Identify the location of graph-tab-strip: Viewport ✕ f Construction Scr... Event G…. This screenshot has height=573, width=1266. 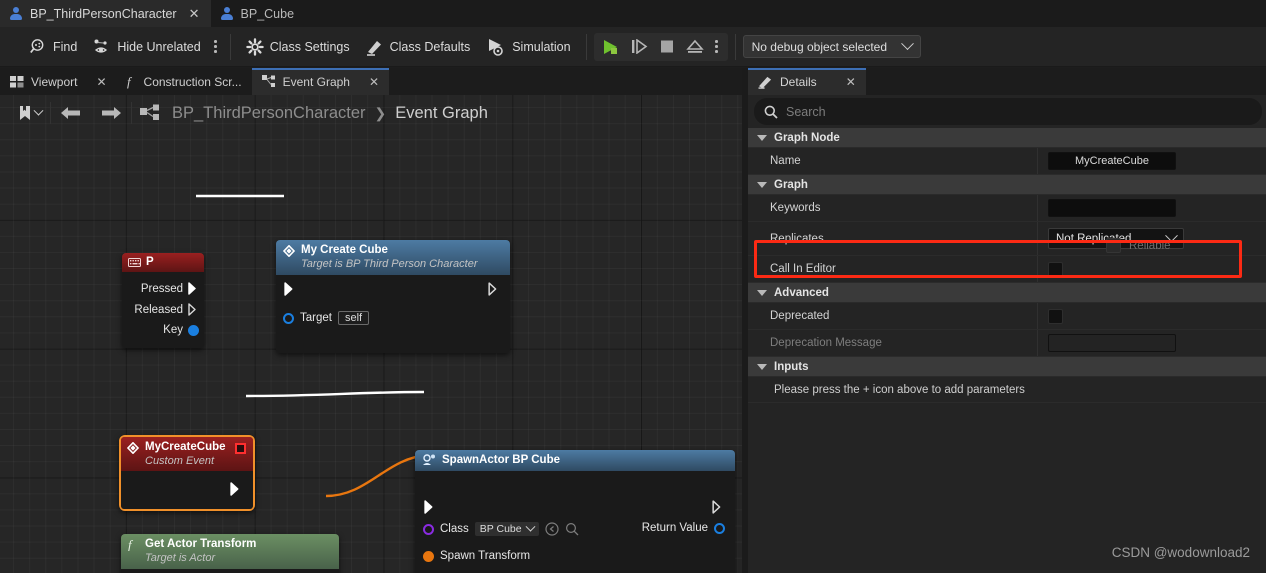
(374, 81).